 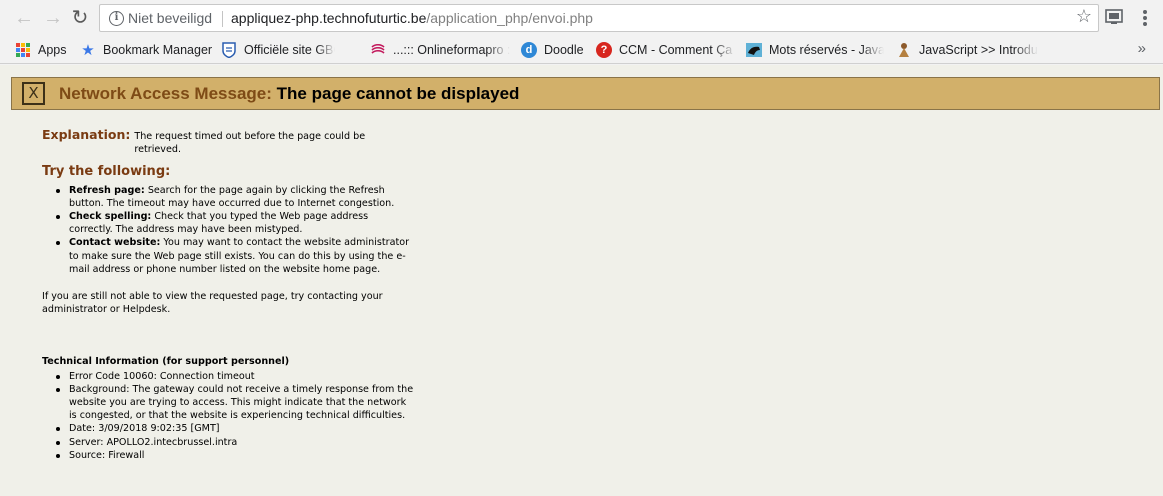 What do you see at coordinates (107, 190) in the screenshot?
I see `item-title: Refresh page:` at bounding box center [107, 190].